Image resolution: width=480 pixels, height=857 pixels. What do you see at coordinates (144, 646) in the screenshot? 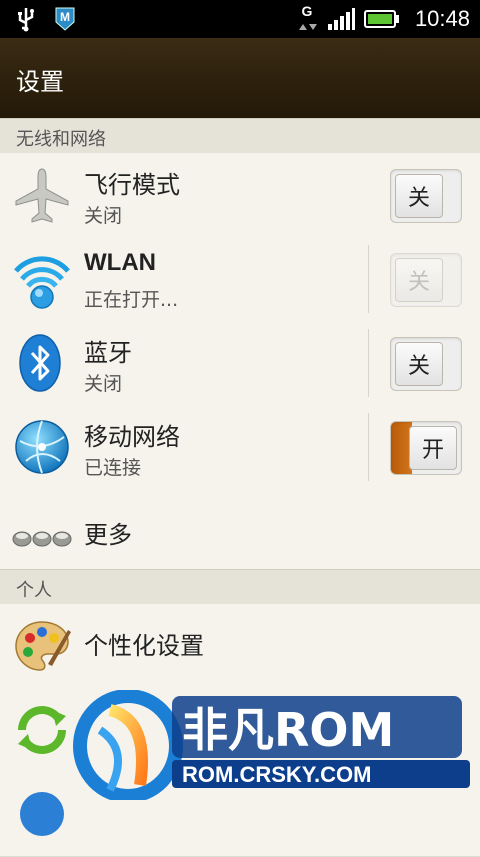
I see `row-title: 个性化设置` at bounding box center [144, 646].